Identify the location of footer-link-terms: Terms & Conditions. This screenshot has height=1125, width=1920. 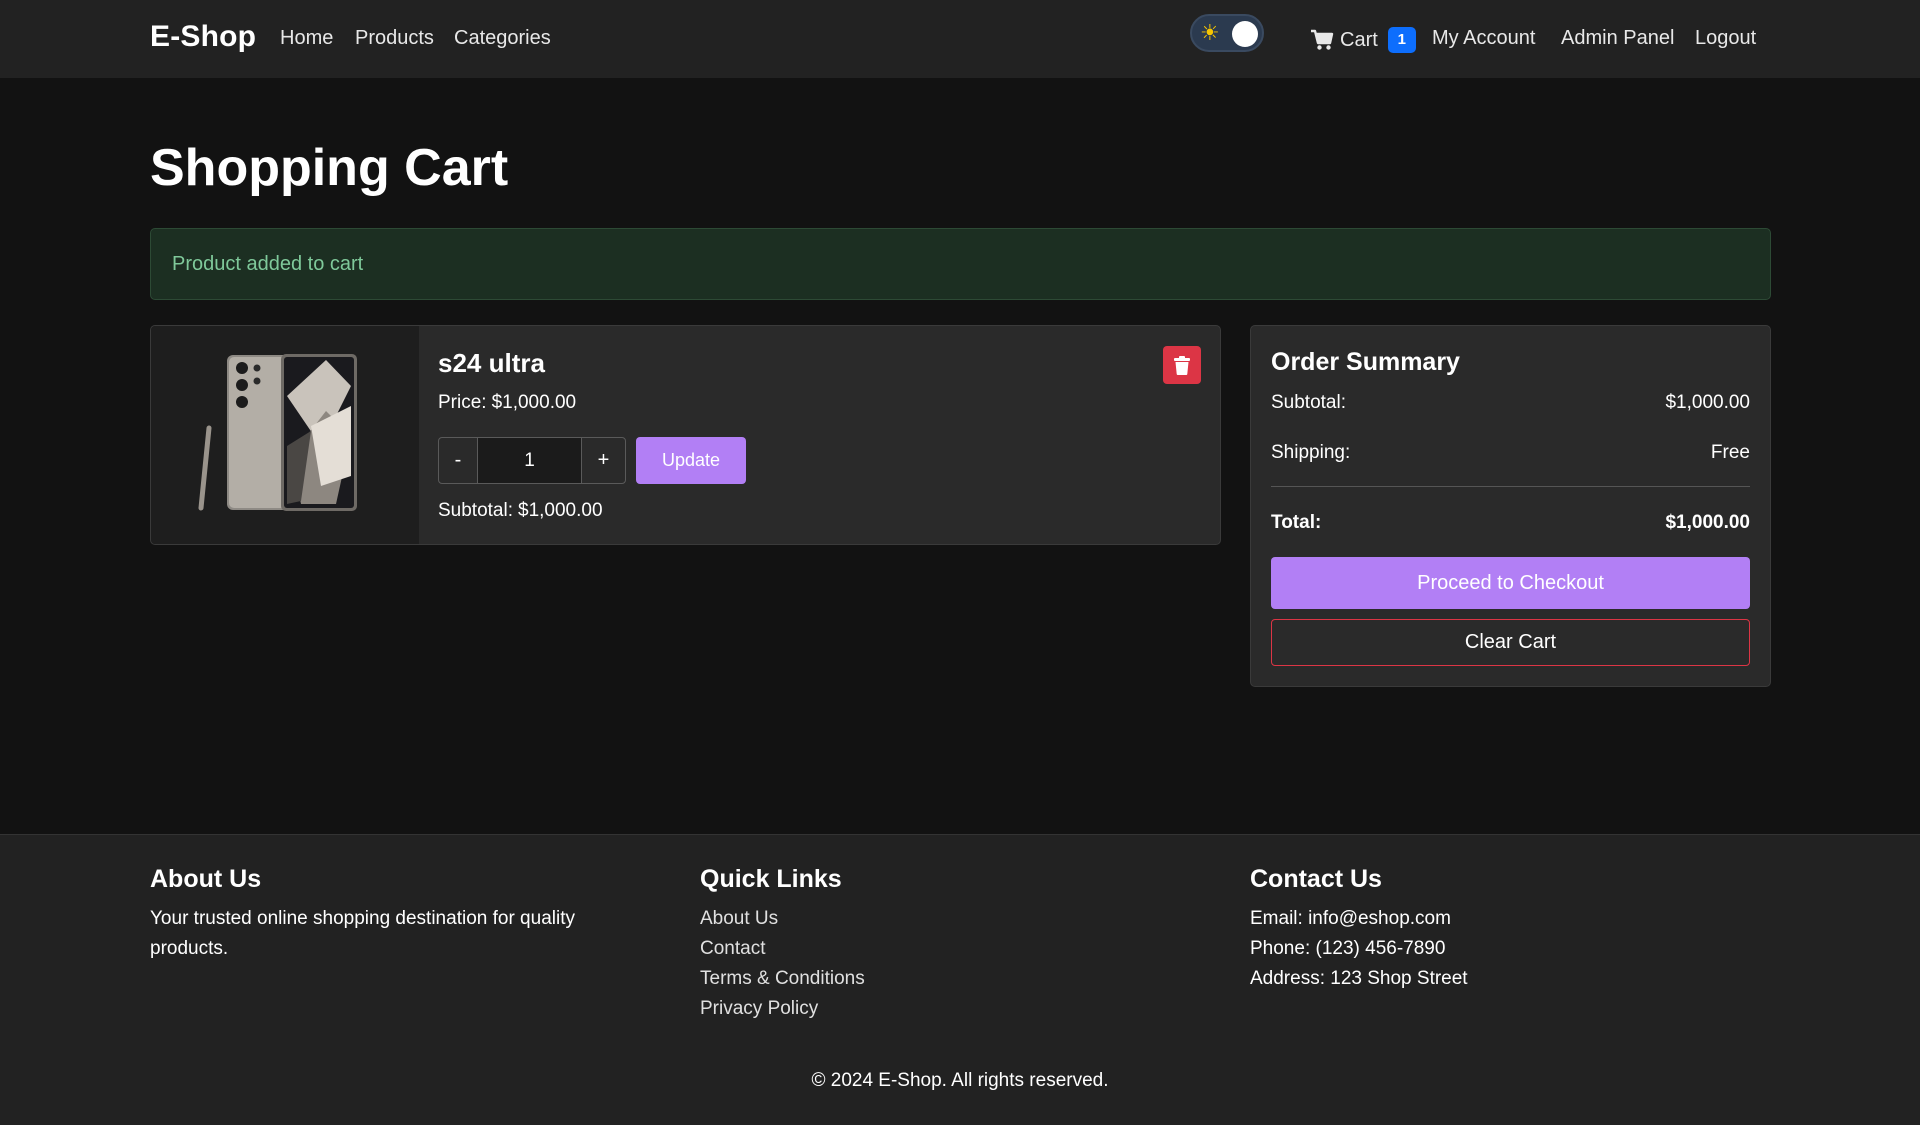
(950, 979).